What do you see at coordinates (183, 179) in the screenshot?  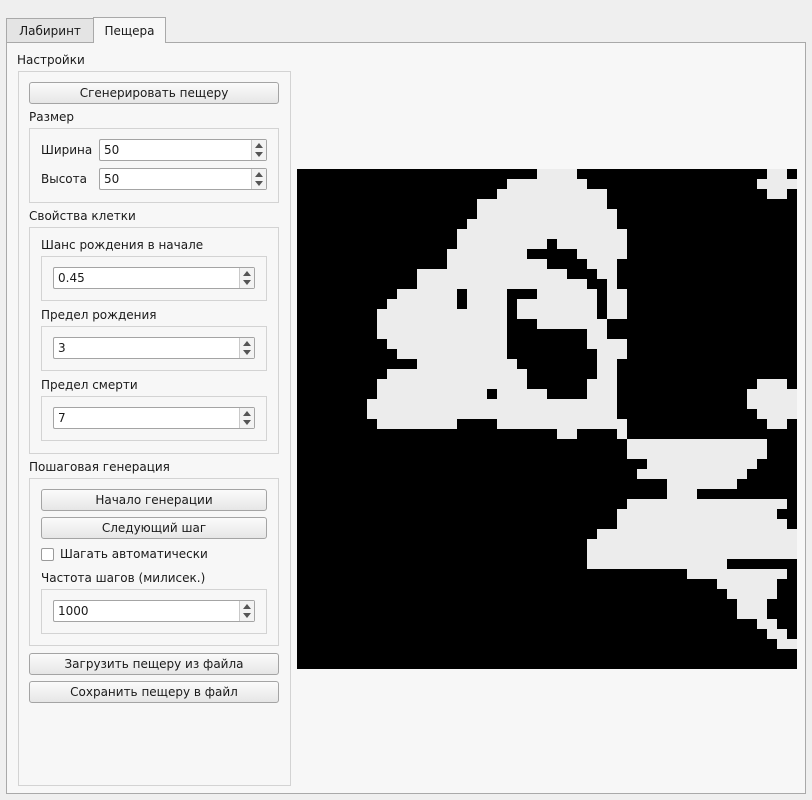 I see `height-spinbox: 50` at bounding box center [183, 179].